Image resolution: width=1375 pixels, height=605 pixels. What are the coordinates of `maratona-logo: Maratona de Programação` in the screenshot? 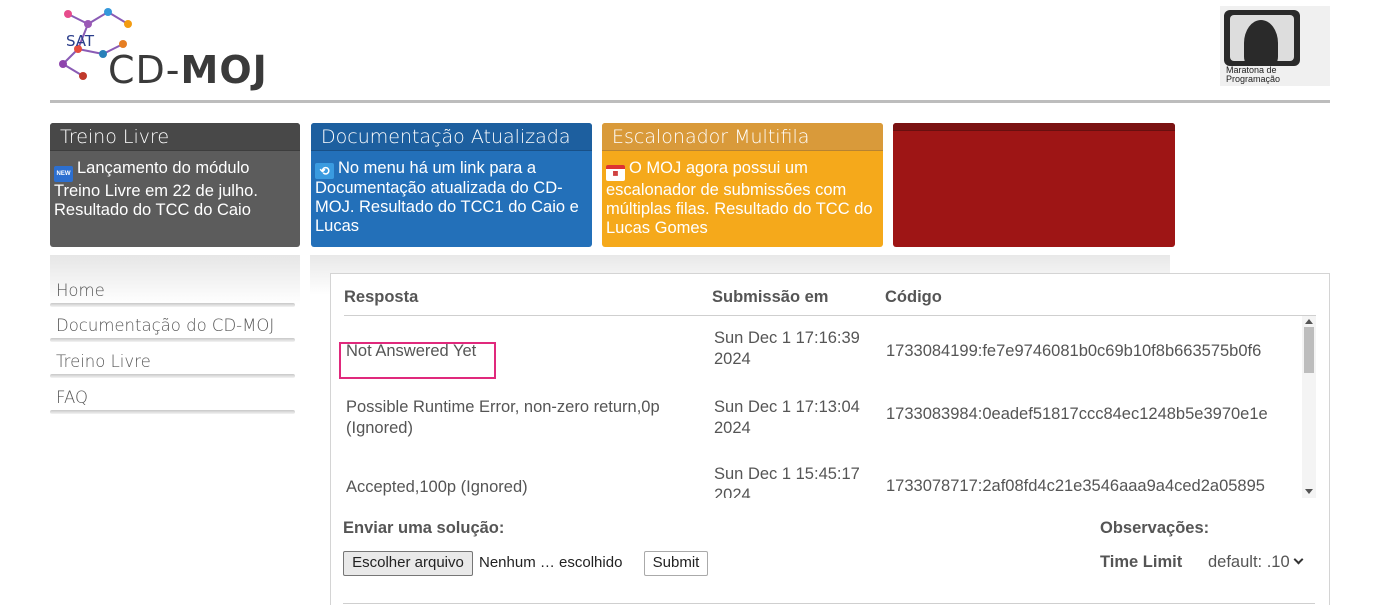 It's located at (1275, 46).